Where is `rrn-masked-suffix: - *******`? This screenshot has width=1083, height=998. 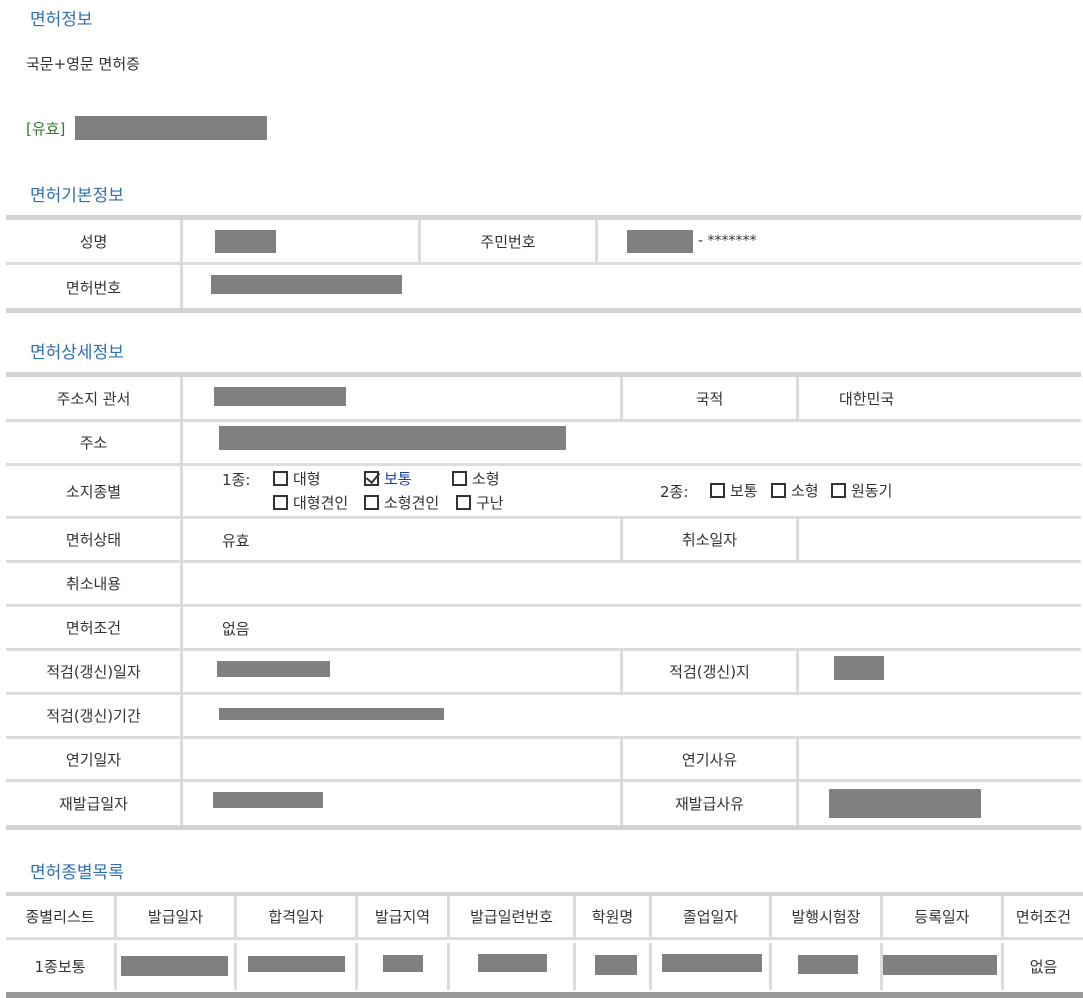 rrn-masked-suffix: - ******* is located at coordinates (727, 241).